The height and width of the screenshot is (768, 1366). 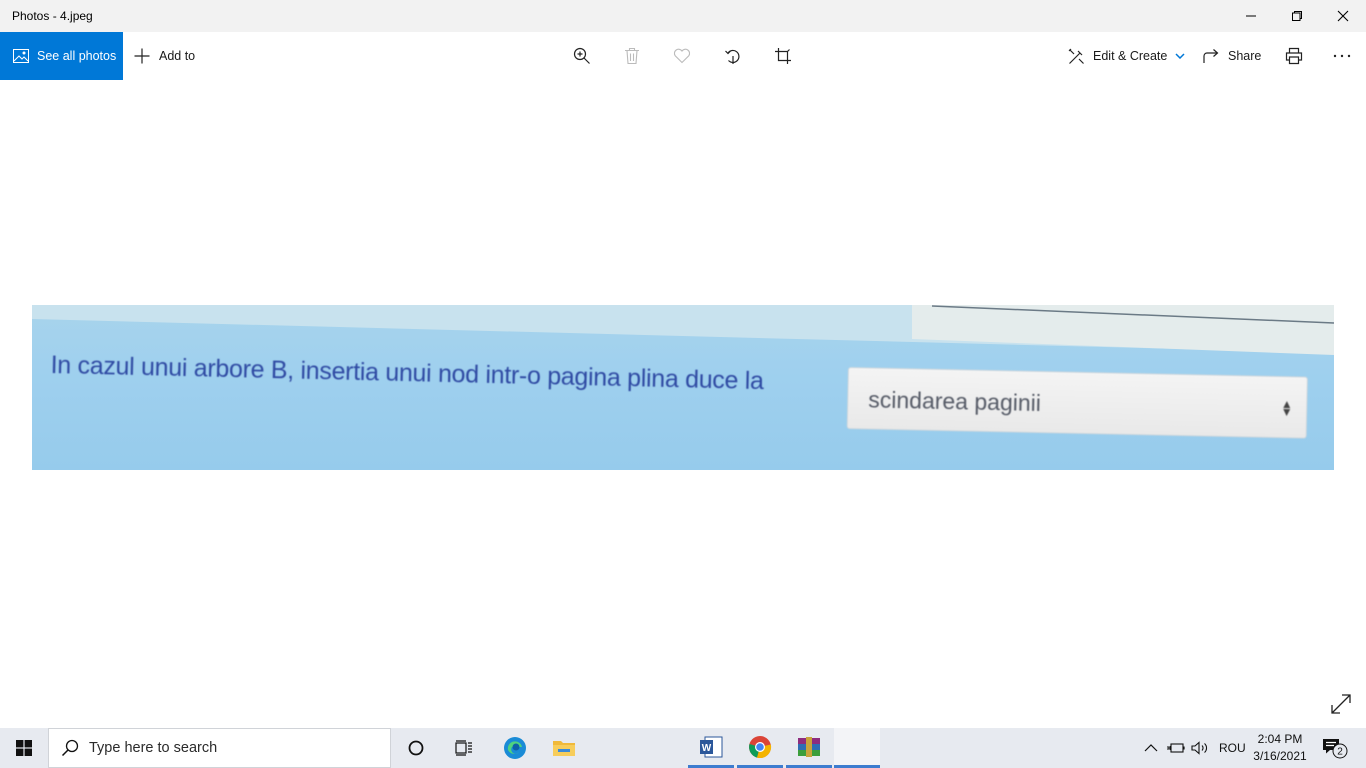 I want to click on minimize-icon, so click(x=1251, y=16).